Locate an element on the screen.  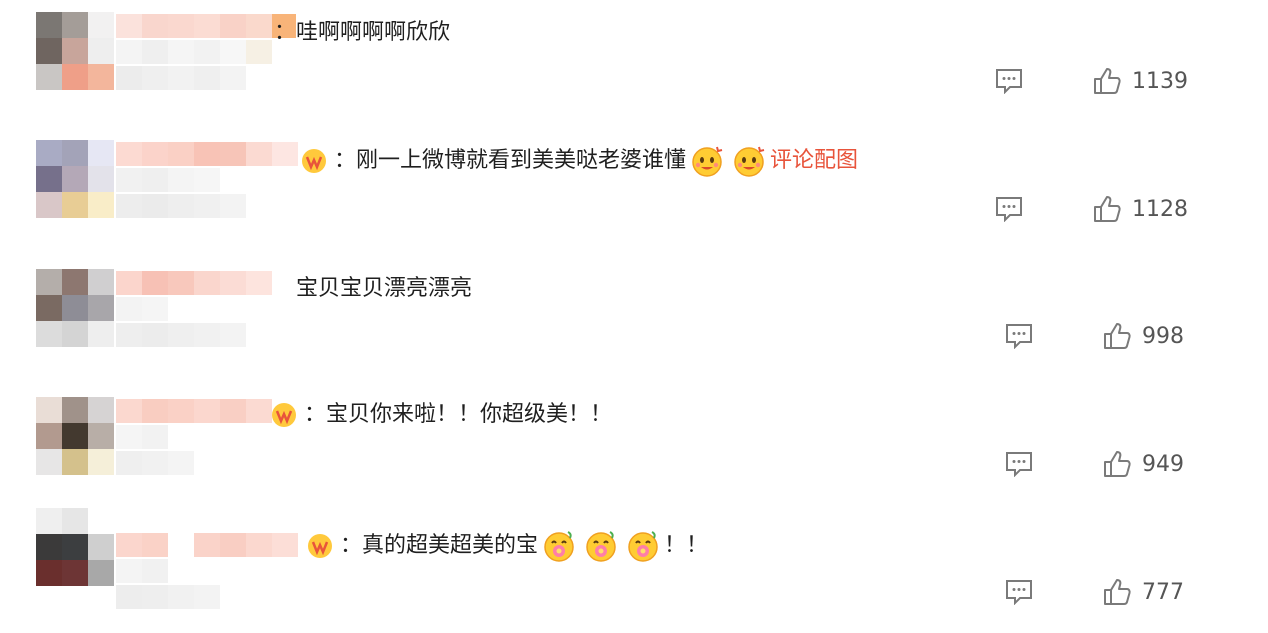
like-button: 998 is located at coordinates (1143, 336).